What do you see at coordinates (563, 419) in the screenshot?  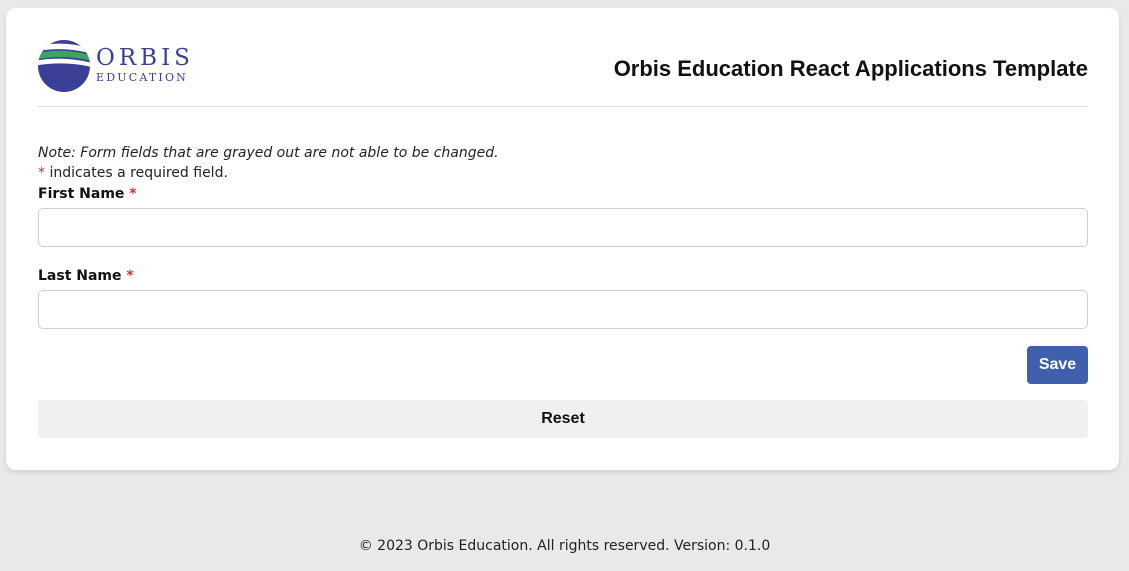 I see `reset-button: Reset` at bounding box center [563, 419].